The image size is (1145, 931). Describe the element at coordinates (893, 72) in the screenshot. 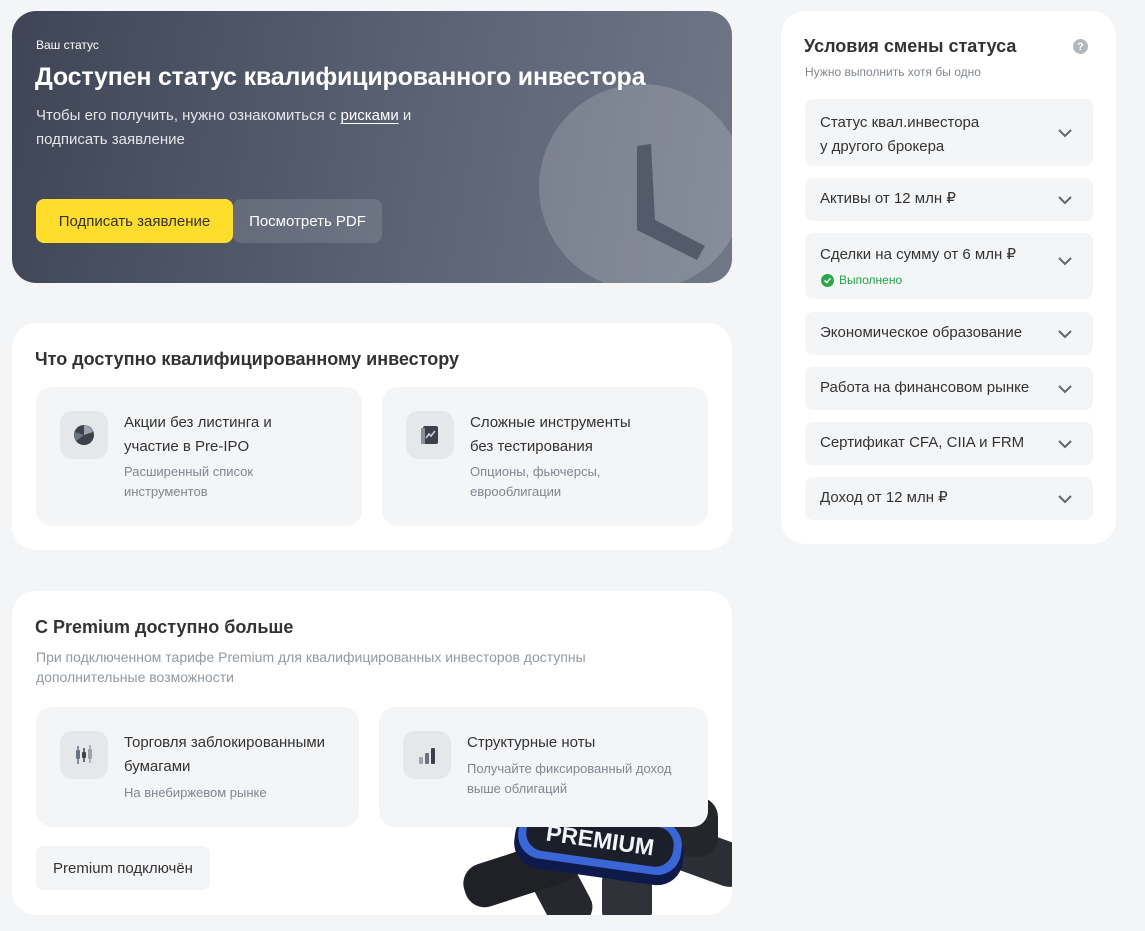

I see `conditions-subtitle: Нужно выполнить хотя бы одно` at that location.